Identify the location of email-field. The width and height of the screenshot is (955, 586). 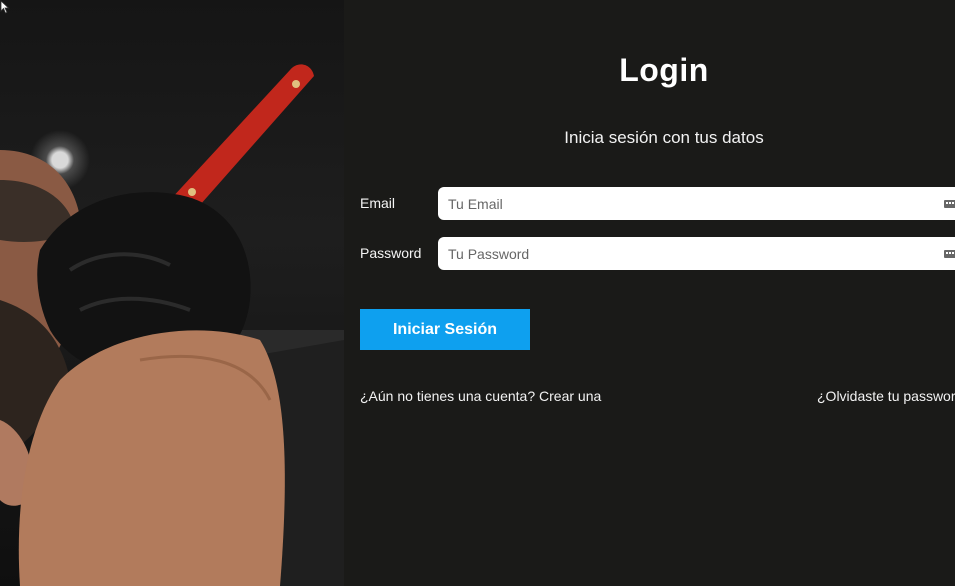
(696, 203).